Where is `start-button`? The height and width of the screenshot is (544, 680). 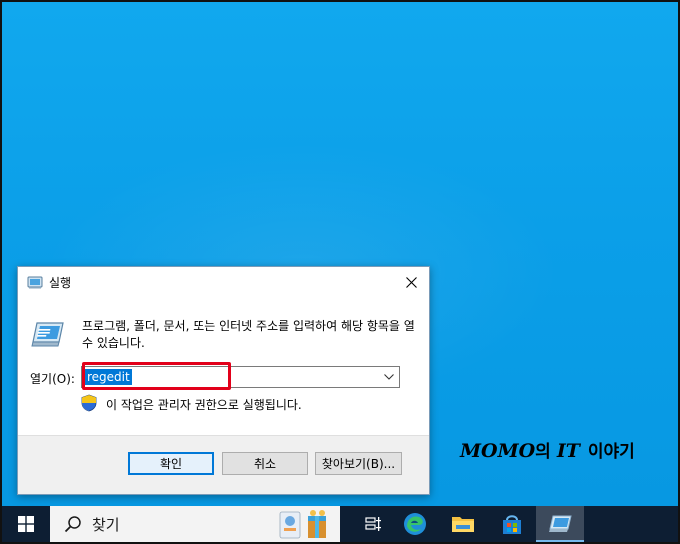
start-button is located at coordinates (26, 524).